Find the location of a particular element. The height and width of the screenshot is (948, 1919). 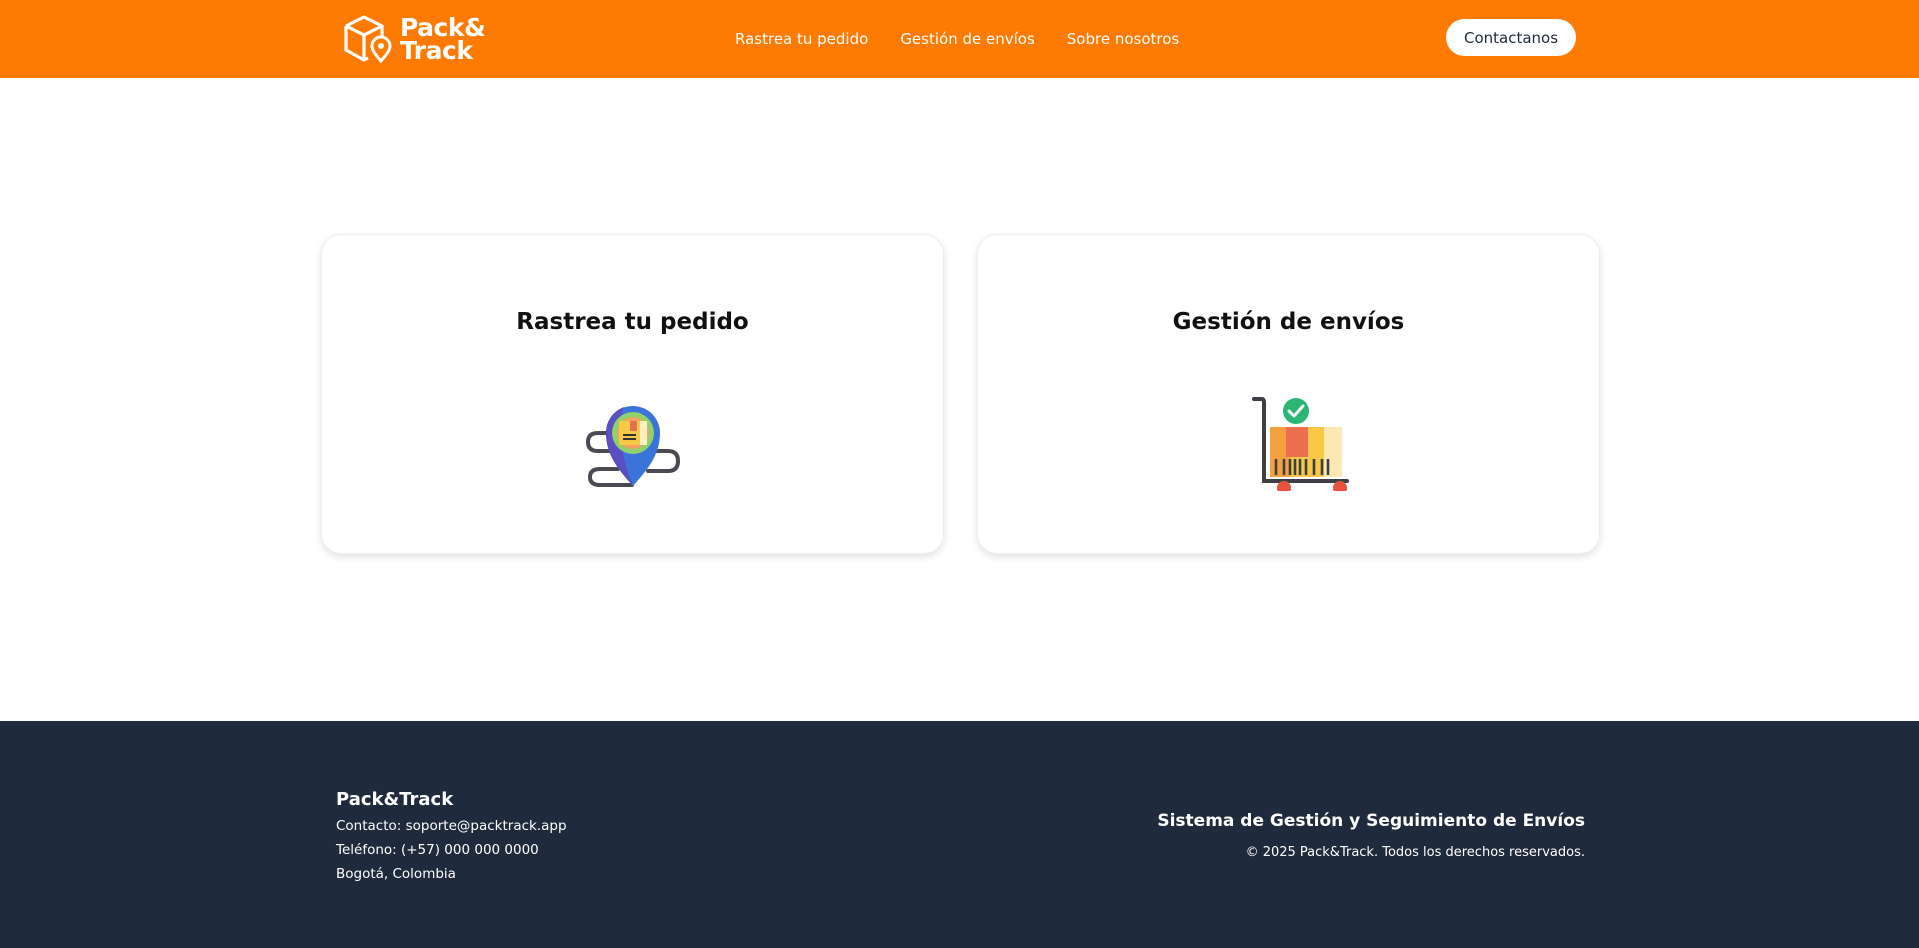

package-cart-icon is located at coordinates (1300, 444).